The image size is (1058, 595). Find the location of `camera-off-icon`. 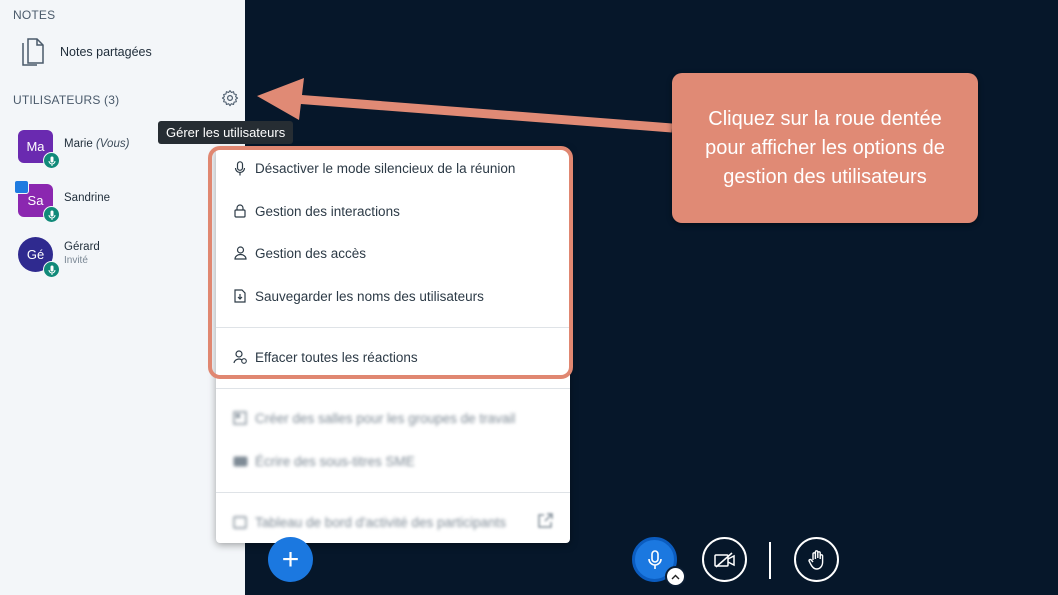

camera-off-icon is located at coordinates (724, 559).